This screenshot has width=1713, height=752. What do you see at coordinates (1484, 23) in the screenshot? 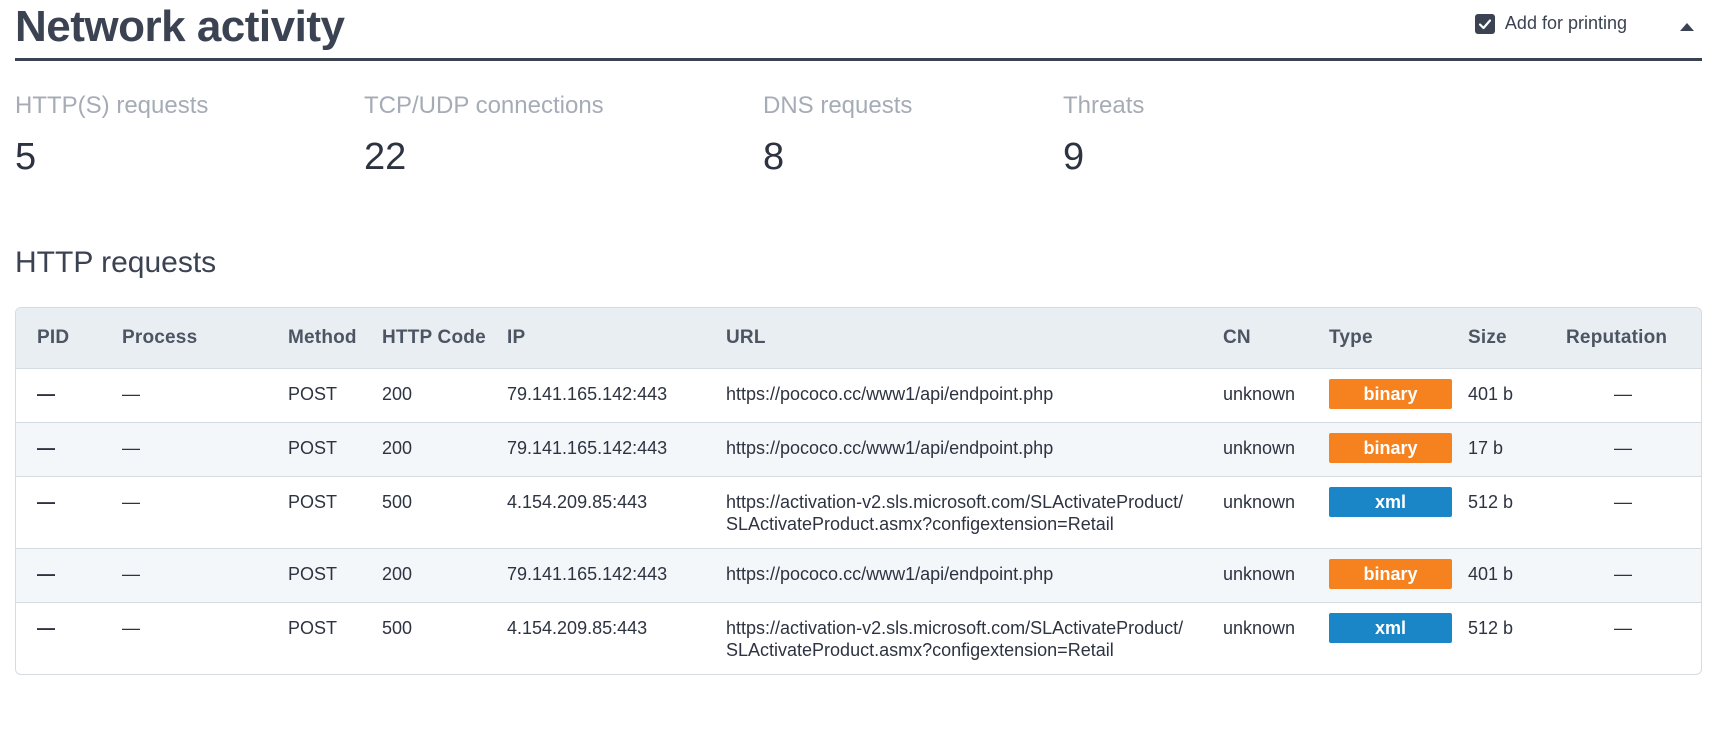
I see `checkbox-checked-icon` at bounding box center [1484, 23].